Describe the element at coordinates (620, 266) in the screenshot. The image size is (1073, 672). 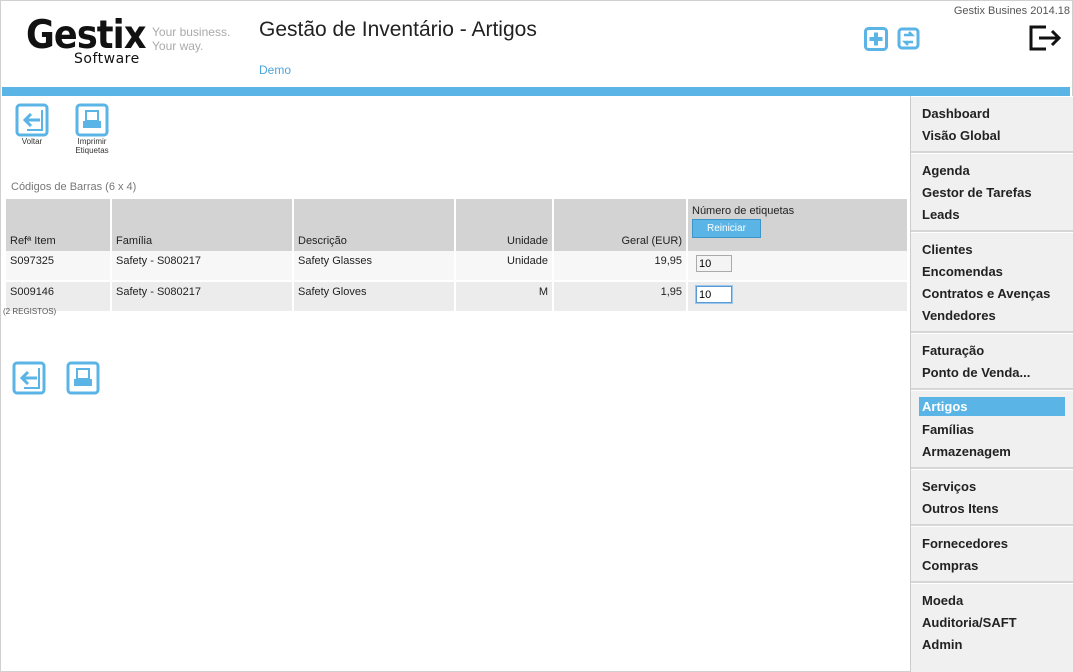
I see `cell-price: 19,95` at that location.